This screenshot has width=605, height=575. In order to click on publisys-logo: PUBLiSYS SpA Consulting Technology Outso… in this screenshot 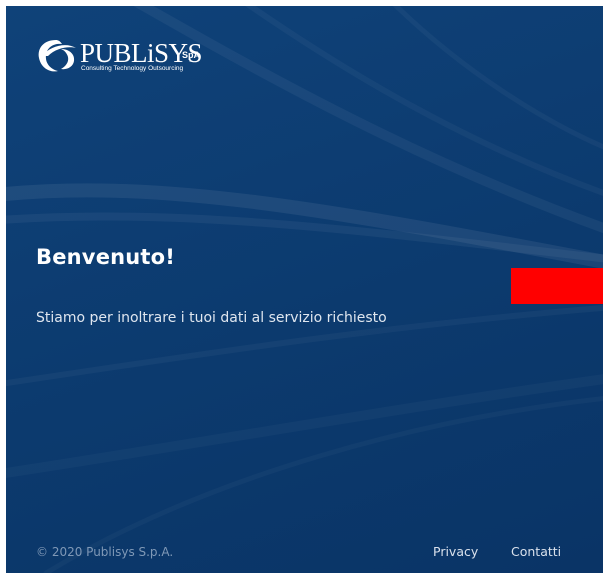, I will do `click(121, 59)`.